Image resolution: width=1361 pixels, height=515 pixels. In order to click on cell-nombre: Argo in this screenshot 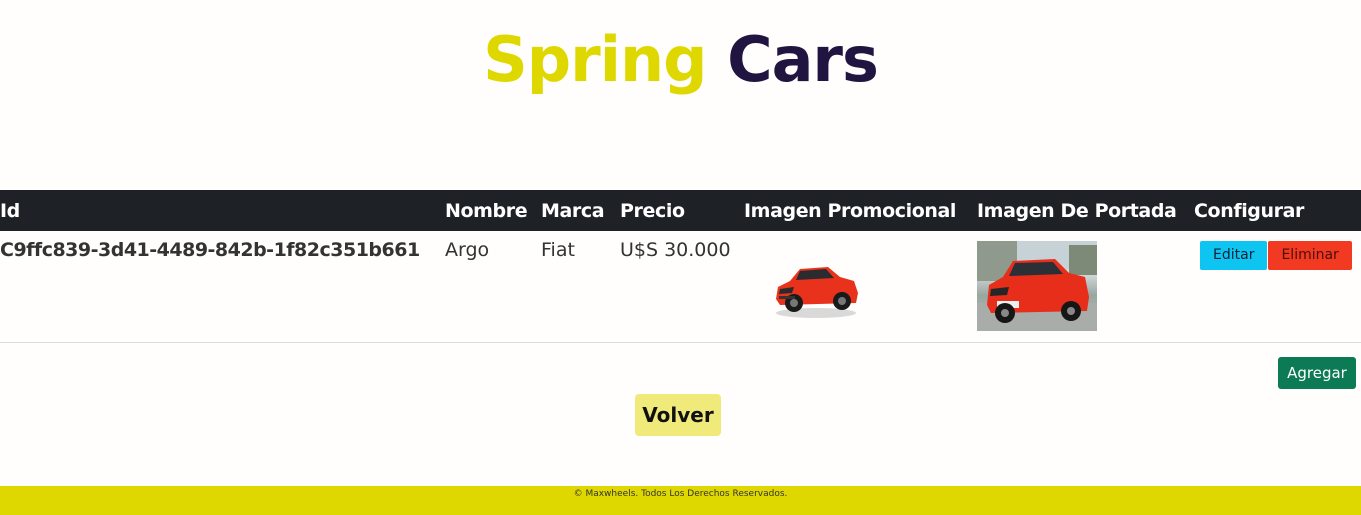, I will do `click(467, 250)`.